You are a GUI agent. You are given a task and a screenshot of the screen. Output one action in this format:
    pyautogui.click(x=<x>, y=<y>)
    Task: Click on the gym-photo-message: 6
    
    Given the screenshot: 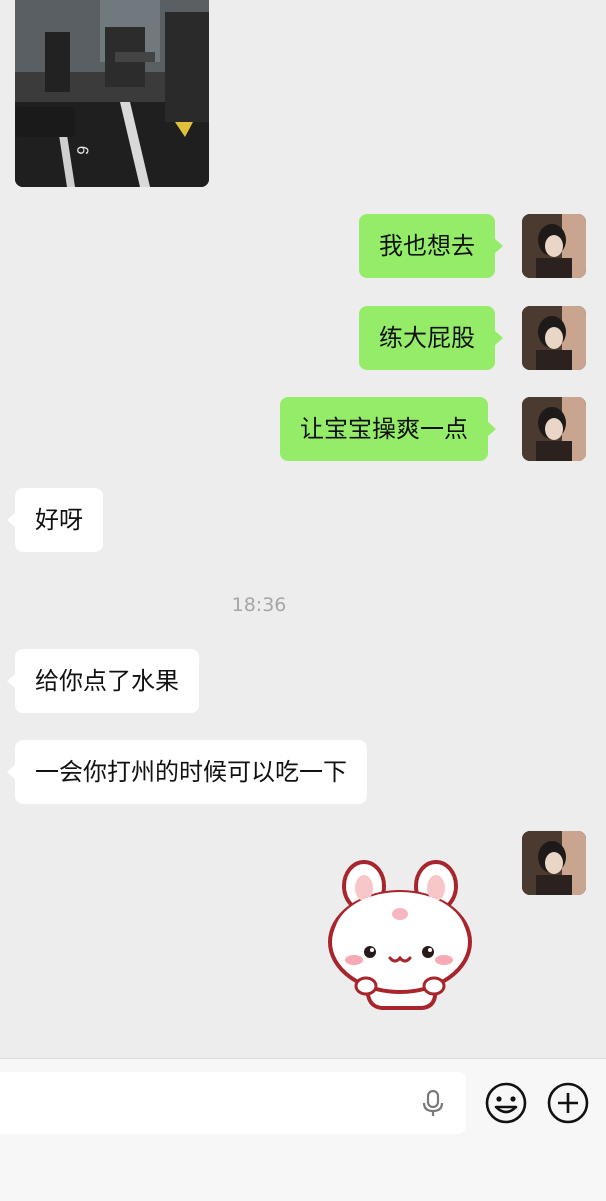 What is the action you would take?
    pyautogui.click(x=112, y=93)
    